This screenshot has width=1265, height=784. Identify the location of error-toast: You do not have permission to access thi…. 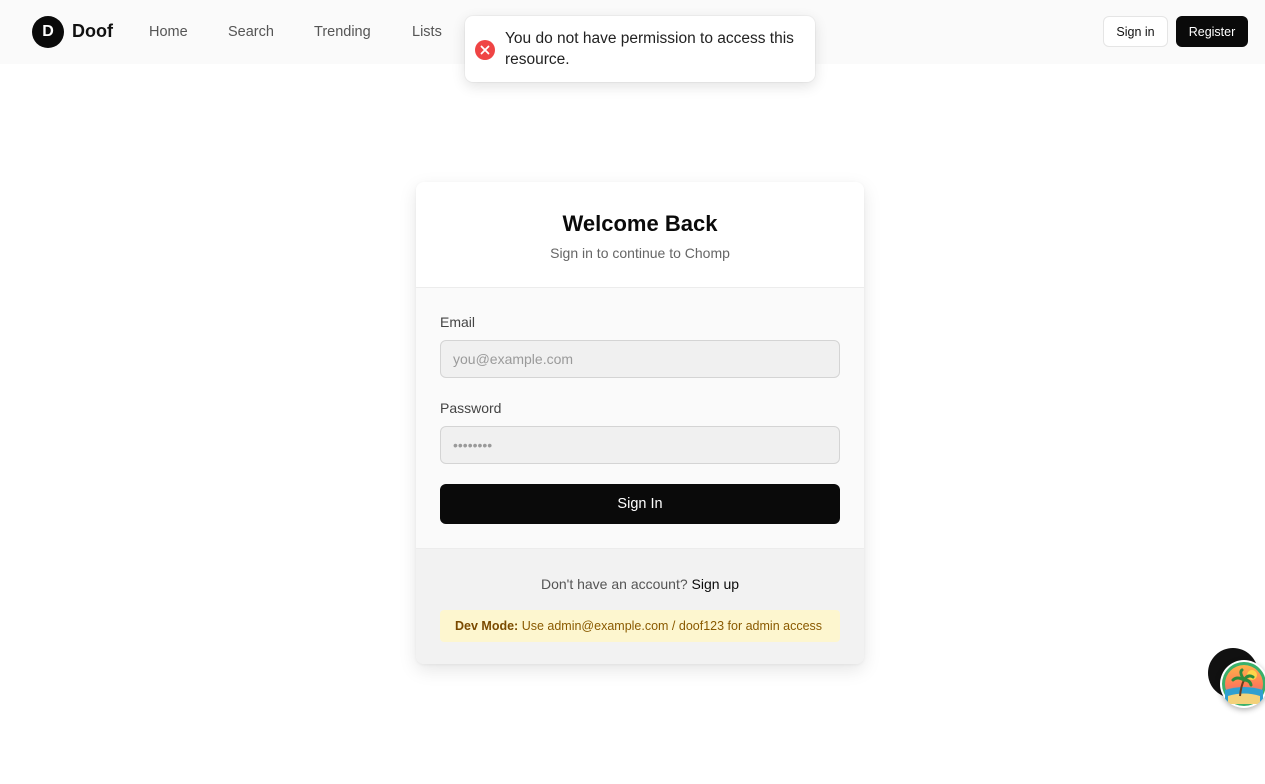
(640, 49).